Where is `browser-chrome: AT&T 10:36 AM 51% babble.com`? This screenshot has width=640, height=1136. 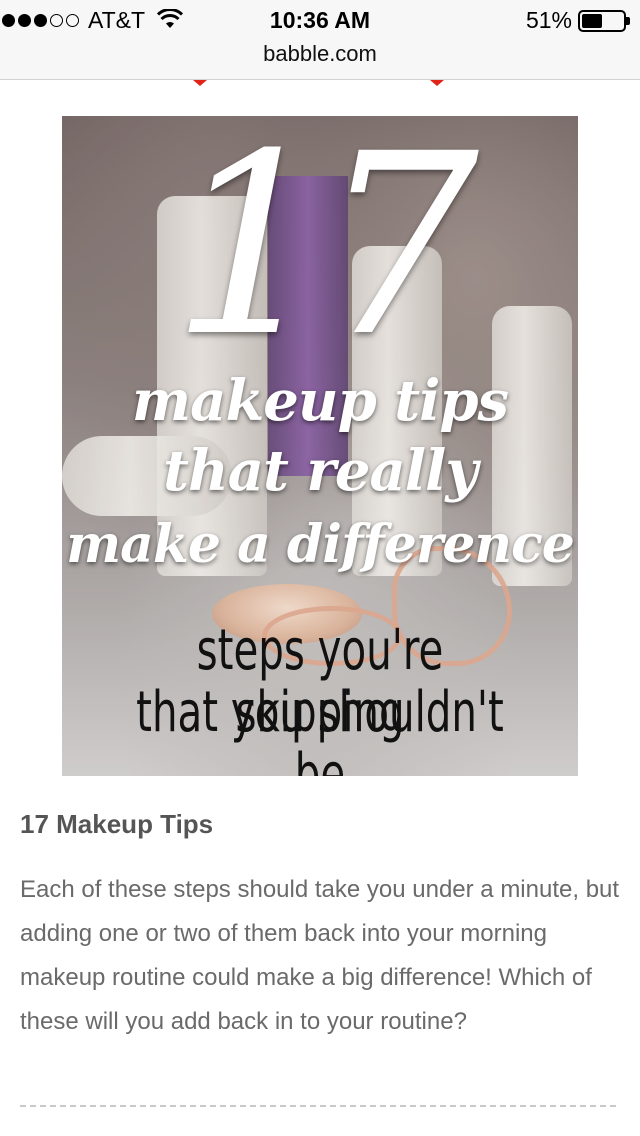 browser-chrome: AT&T 10:36 AM 51% babble.com is located at coordinates (320, 40).